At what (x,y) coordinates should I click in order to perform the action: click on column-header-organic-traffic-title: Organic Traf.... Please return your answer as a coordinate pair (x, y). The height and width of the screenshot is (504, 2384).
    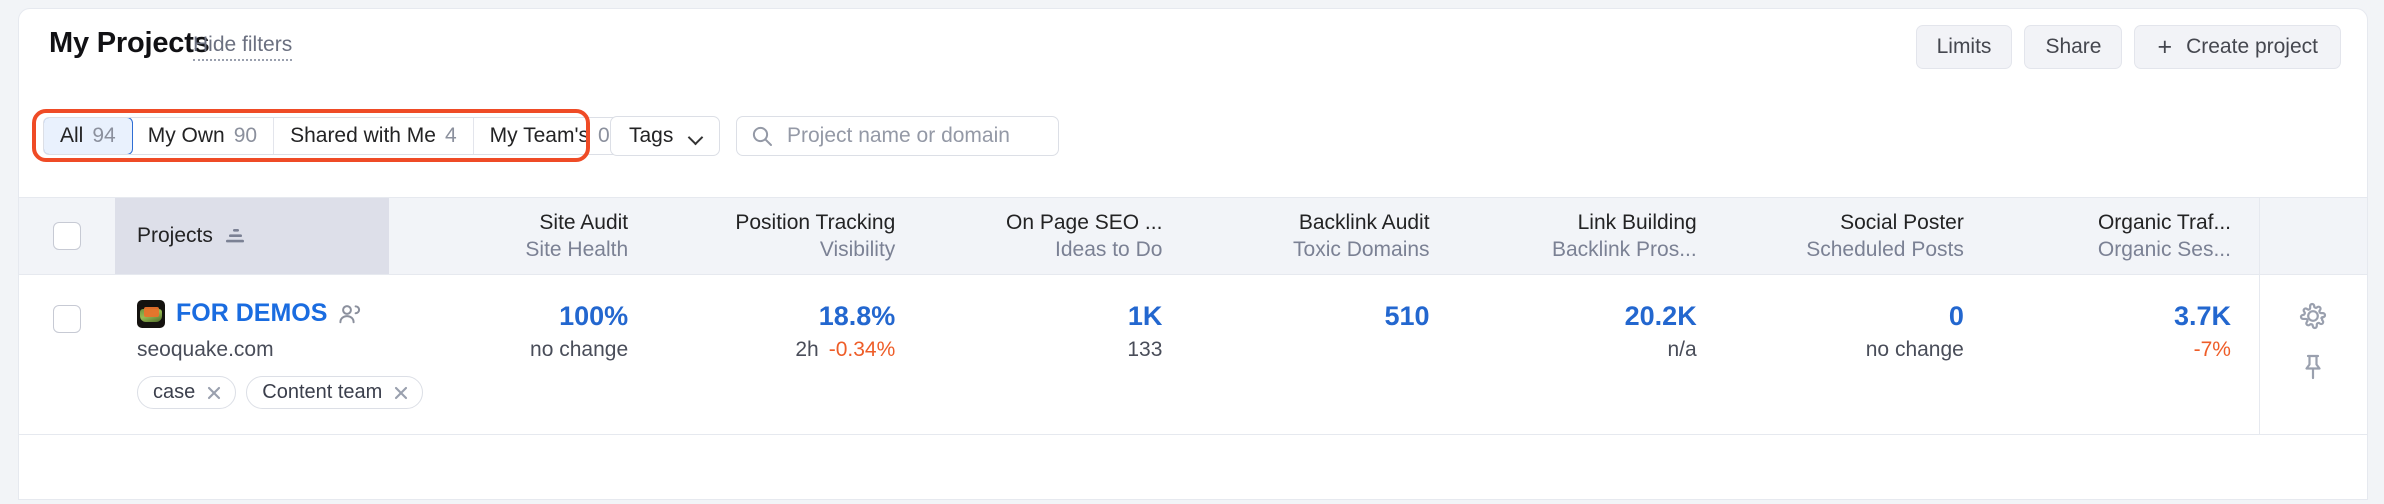
    Looking at the image, I should click on (2164, 222).